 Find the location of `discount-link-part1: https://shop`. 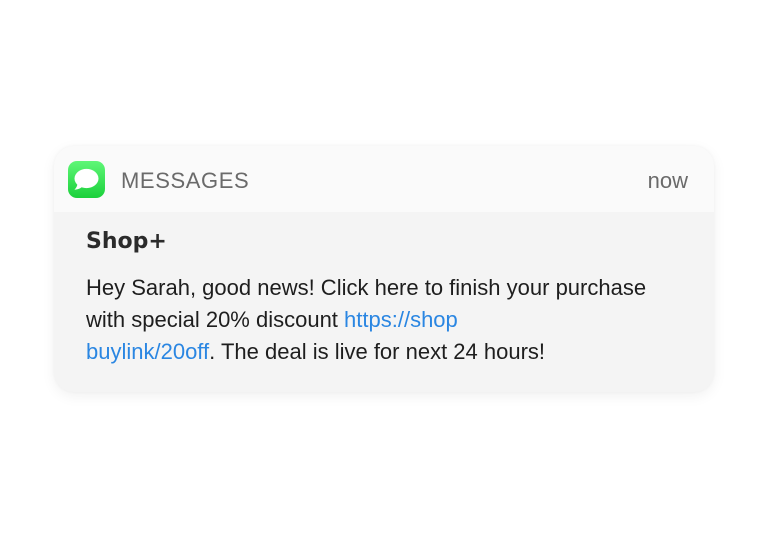

discount-link-part1: https://shop is located at coordinates (401, 319).